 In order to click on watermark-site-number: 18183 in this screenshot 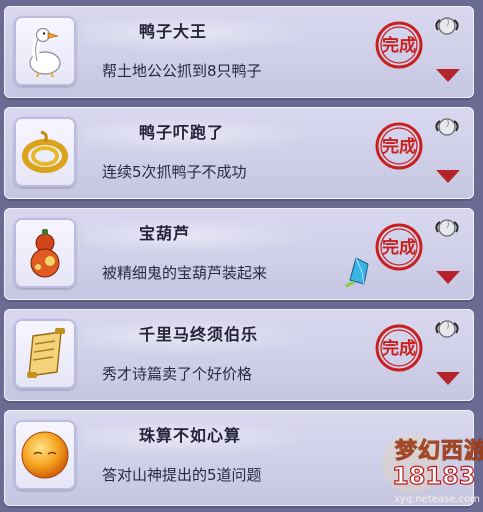, I will do `click(433, 475)`.